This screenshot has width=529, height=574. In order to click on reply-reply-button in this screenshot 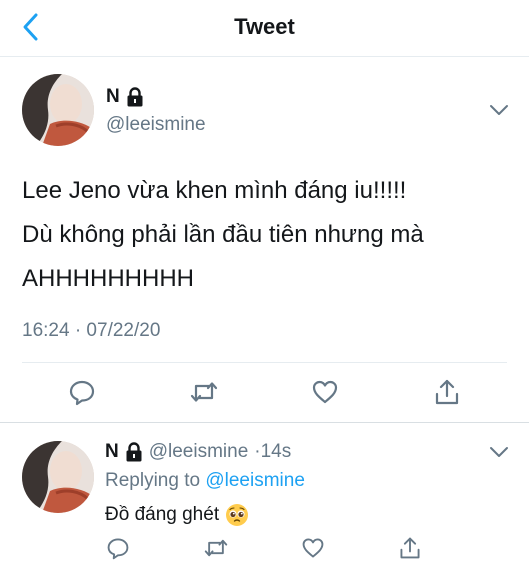, I will do `click(118, 550)`.